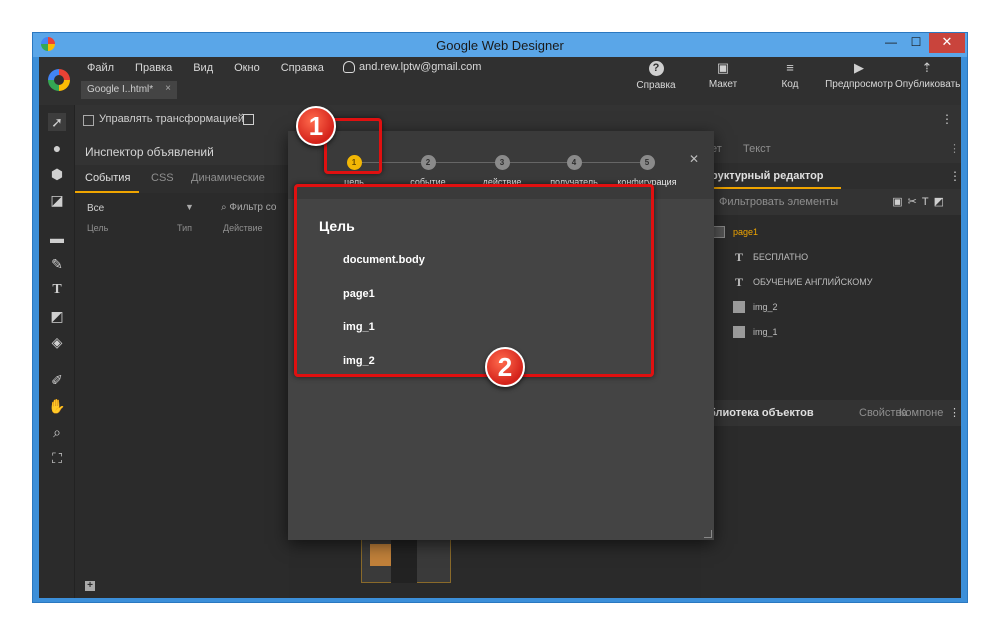 The height and width of the screenshot is (635, 1000). What do you see at coordinates (767, 176) in the screenshot?
I see `structure-editor-title: руктурный редактор` at bounding box center [767, 176].